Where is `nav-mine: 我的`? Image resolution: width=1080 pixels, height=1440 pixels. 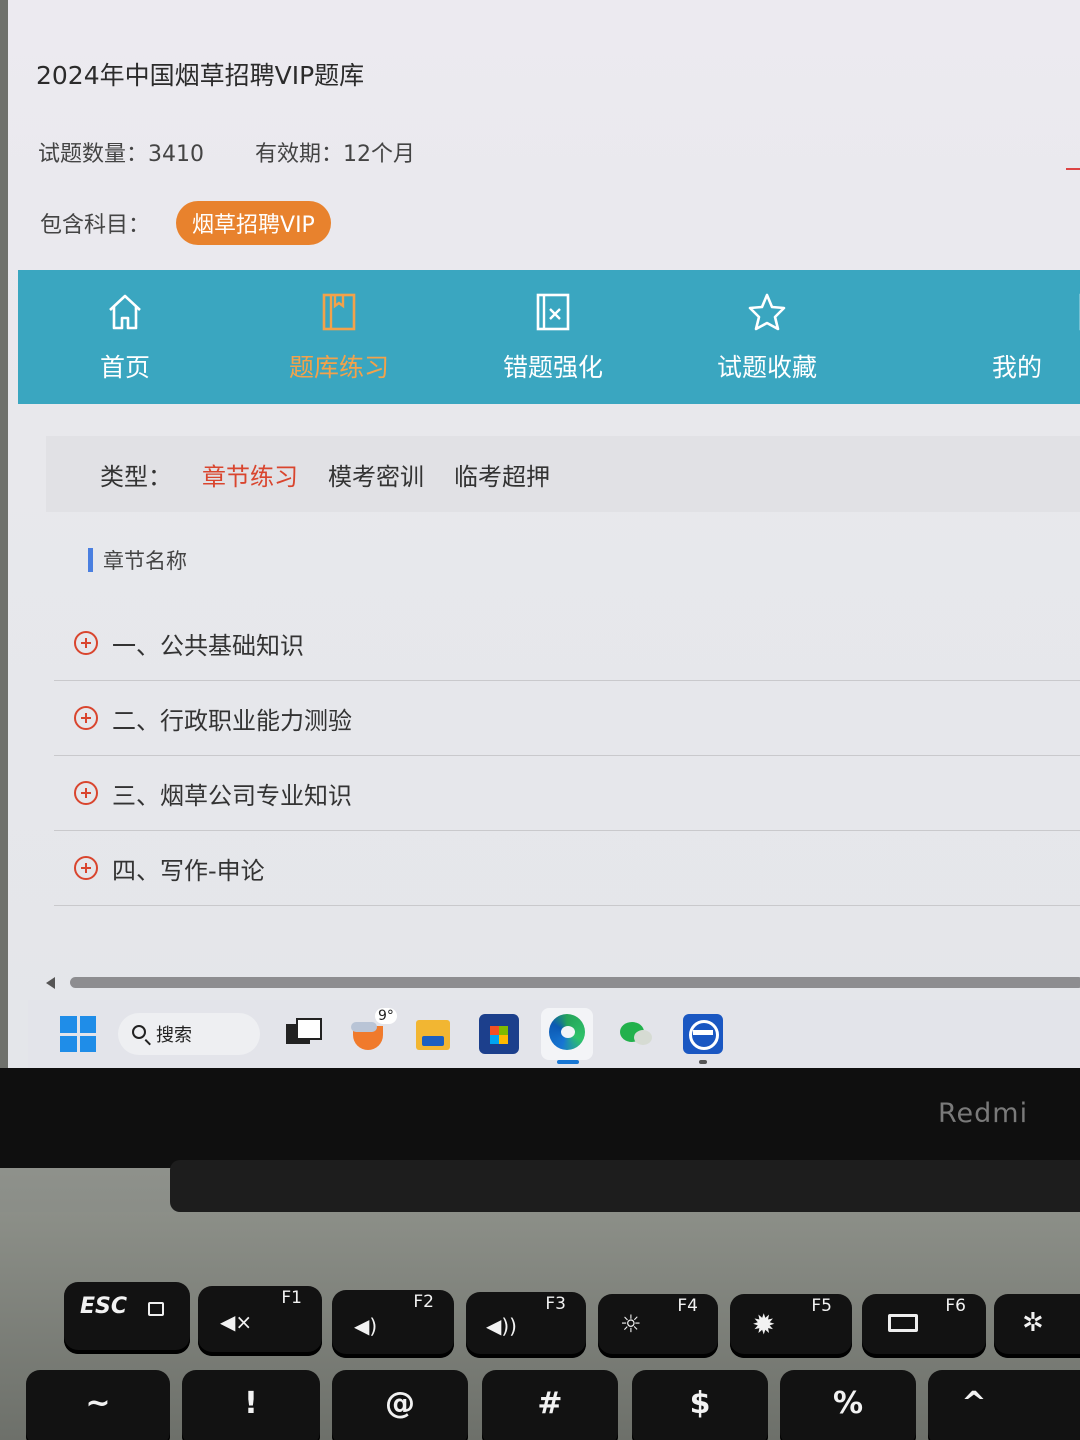 nav-mine: 我的 is located at coordinates (977, 337).